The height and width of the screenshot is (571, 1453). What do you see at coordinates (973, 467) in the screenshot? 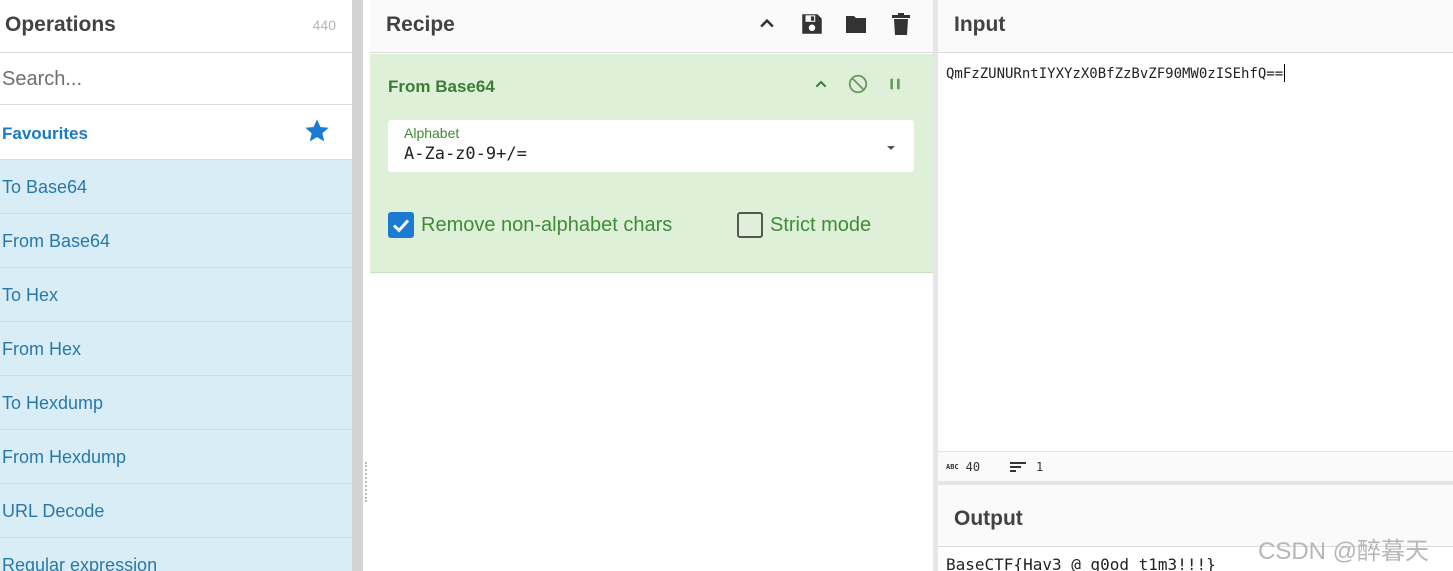
I see `char-count-value: 40` at bounding box center [973, 467].